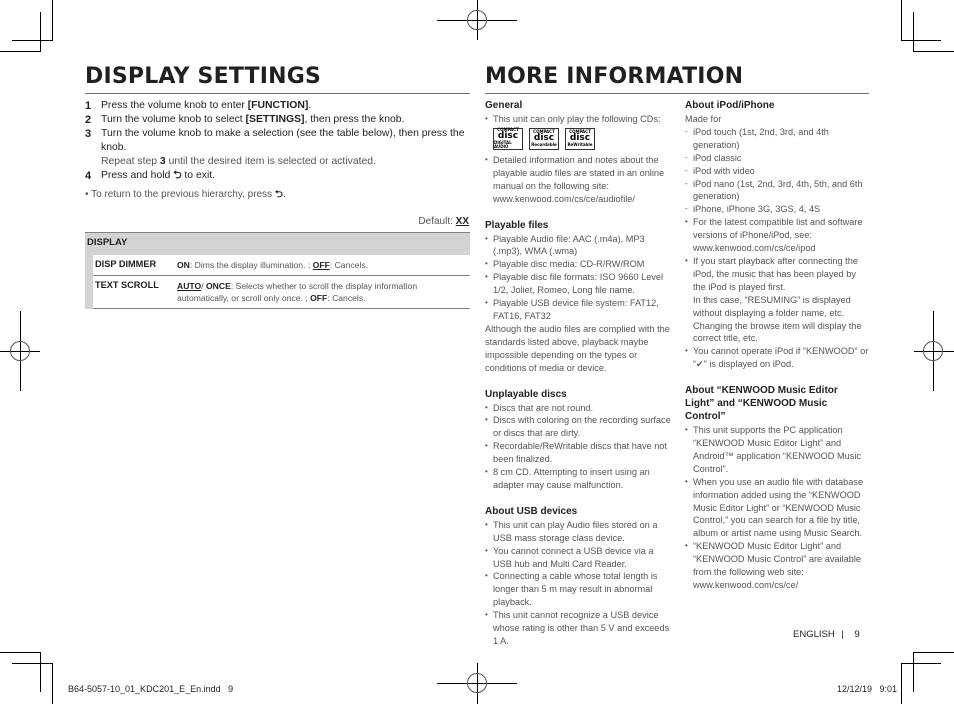 The height and width of the screenshot is (704, 954). Describe the element at coordinates (88, 176) in the screenshot. I see `step-number: 4` at that location.